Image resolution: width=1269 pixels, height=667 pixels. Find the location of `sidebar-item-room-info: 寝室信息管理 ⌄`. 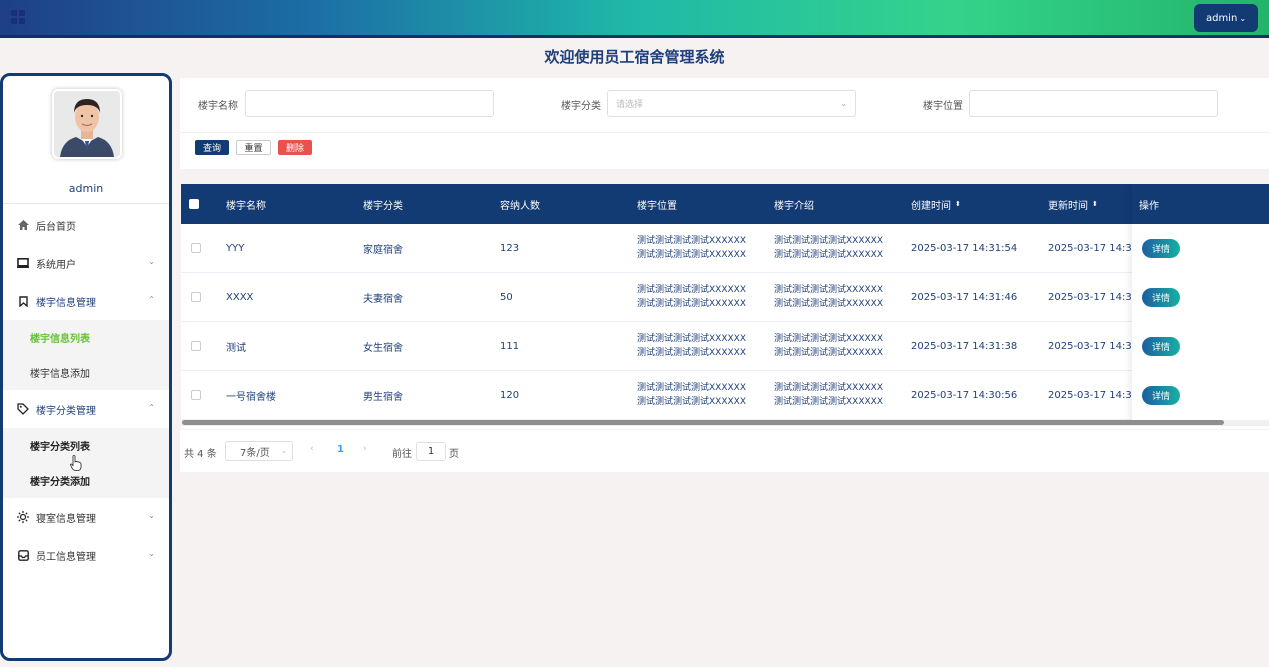

sidebar-item-room-info: 寝室信息管理 ⌄ is located at coordinates (86, 517).